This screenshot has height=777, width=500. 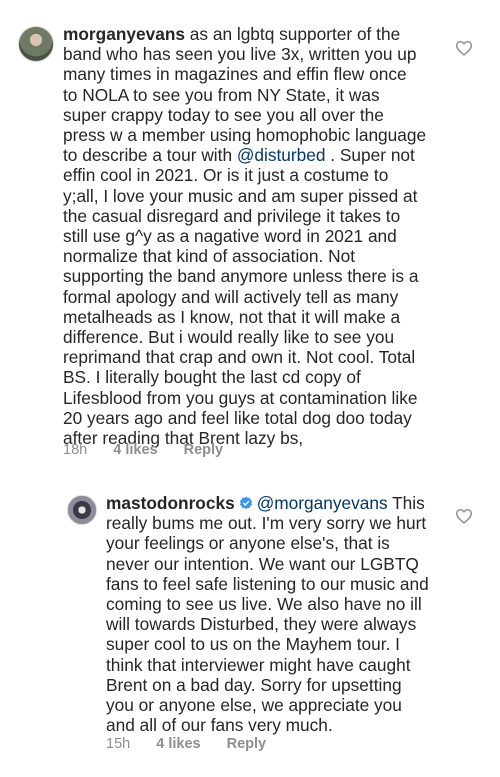 What do you see at coordinates (135, 450) in the screenshot?
I see `comment-1-likes: 4 likes` at bounding box center [135, 450].